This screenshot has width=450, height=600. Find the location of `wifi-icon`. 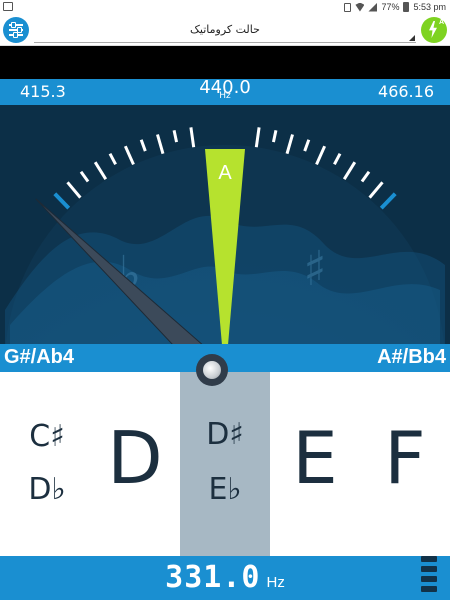

wifi-icon is located at coordinates (360, 7).